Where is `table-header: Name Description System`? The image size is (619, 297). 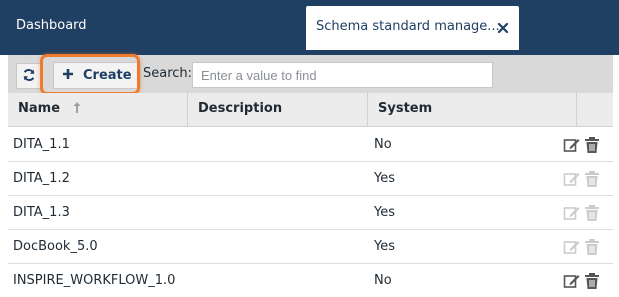
table-header: Name Description System is located at coordinates (310, 110).